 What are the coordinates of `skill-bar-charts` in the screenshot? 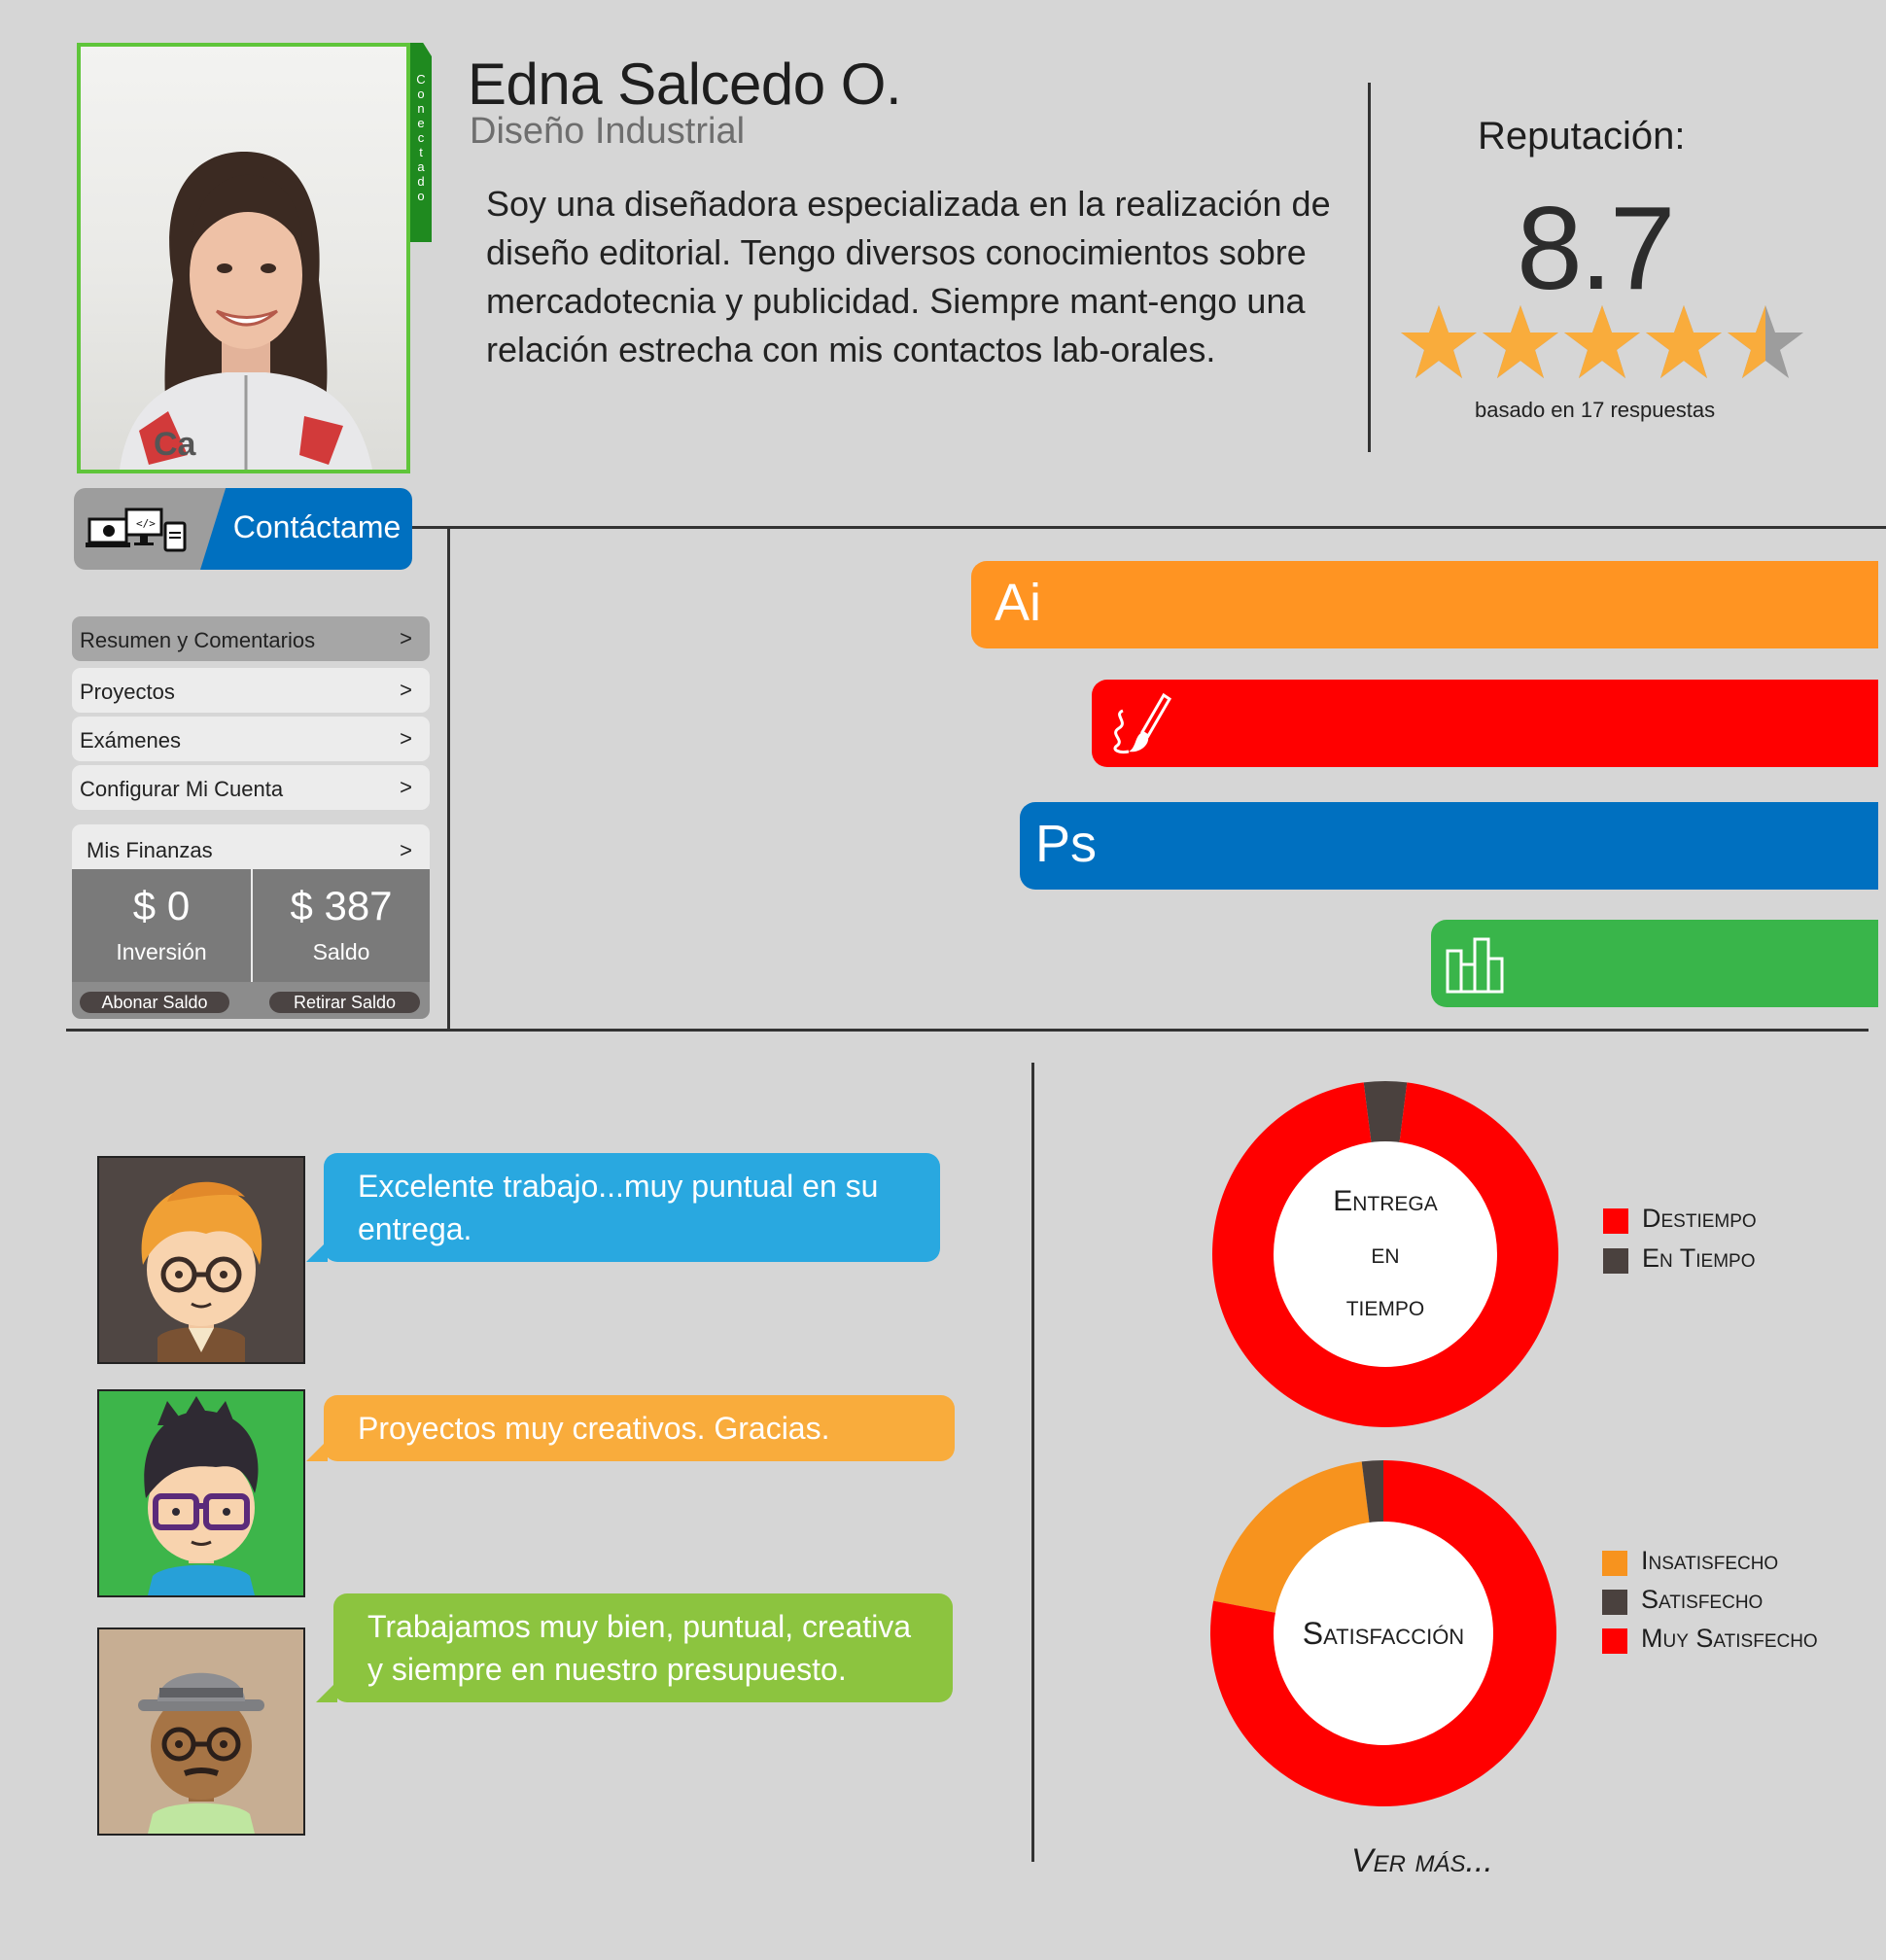 It's located at (1654, 963).